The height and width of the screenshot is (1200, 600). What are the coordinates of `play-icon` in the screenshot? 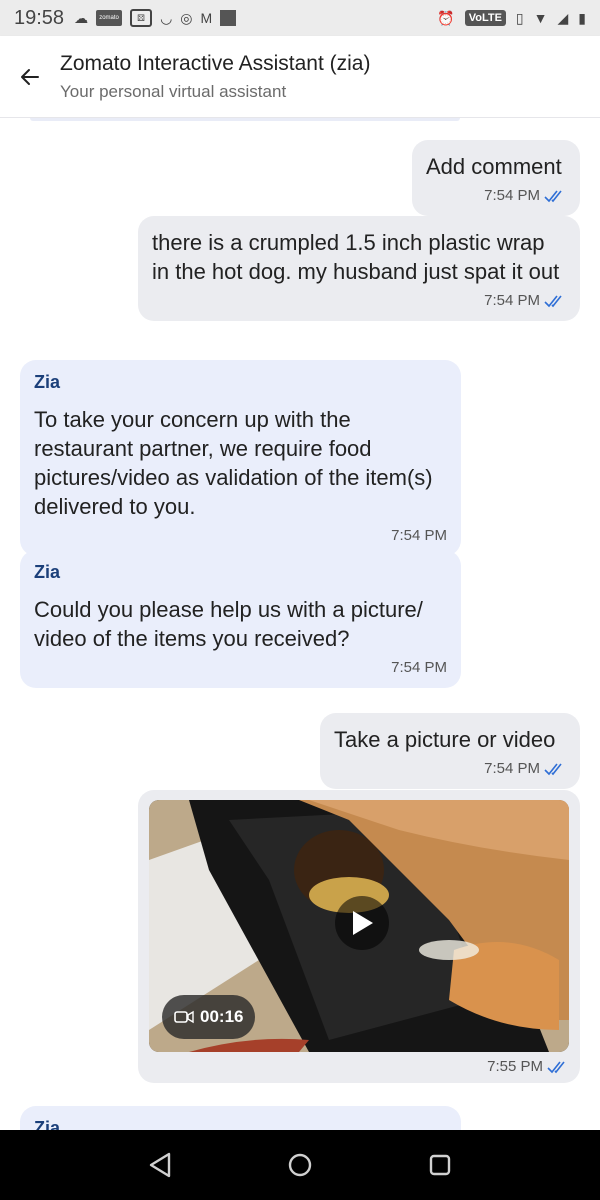 It's located at (363, 923).